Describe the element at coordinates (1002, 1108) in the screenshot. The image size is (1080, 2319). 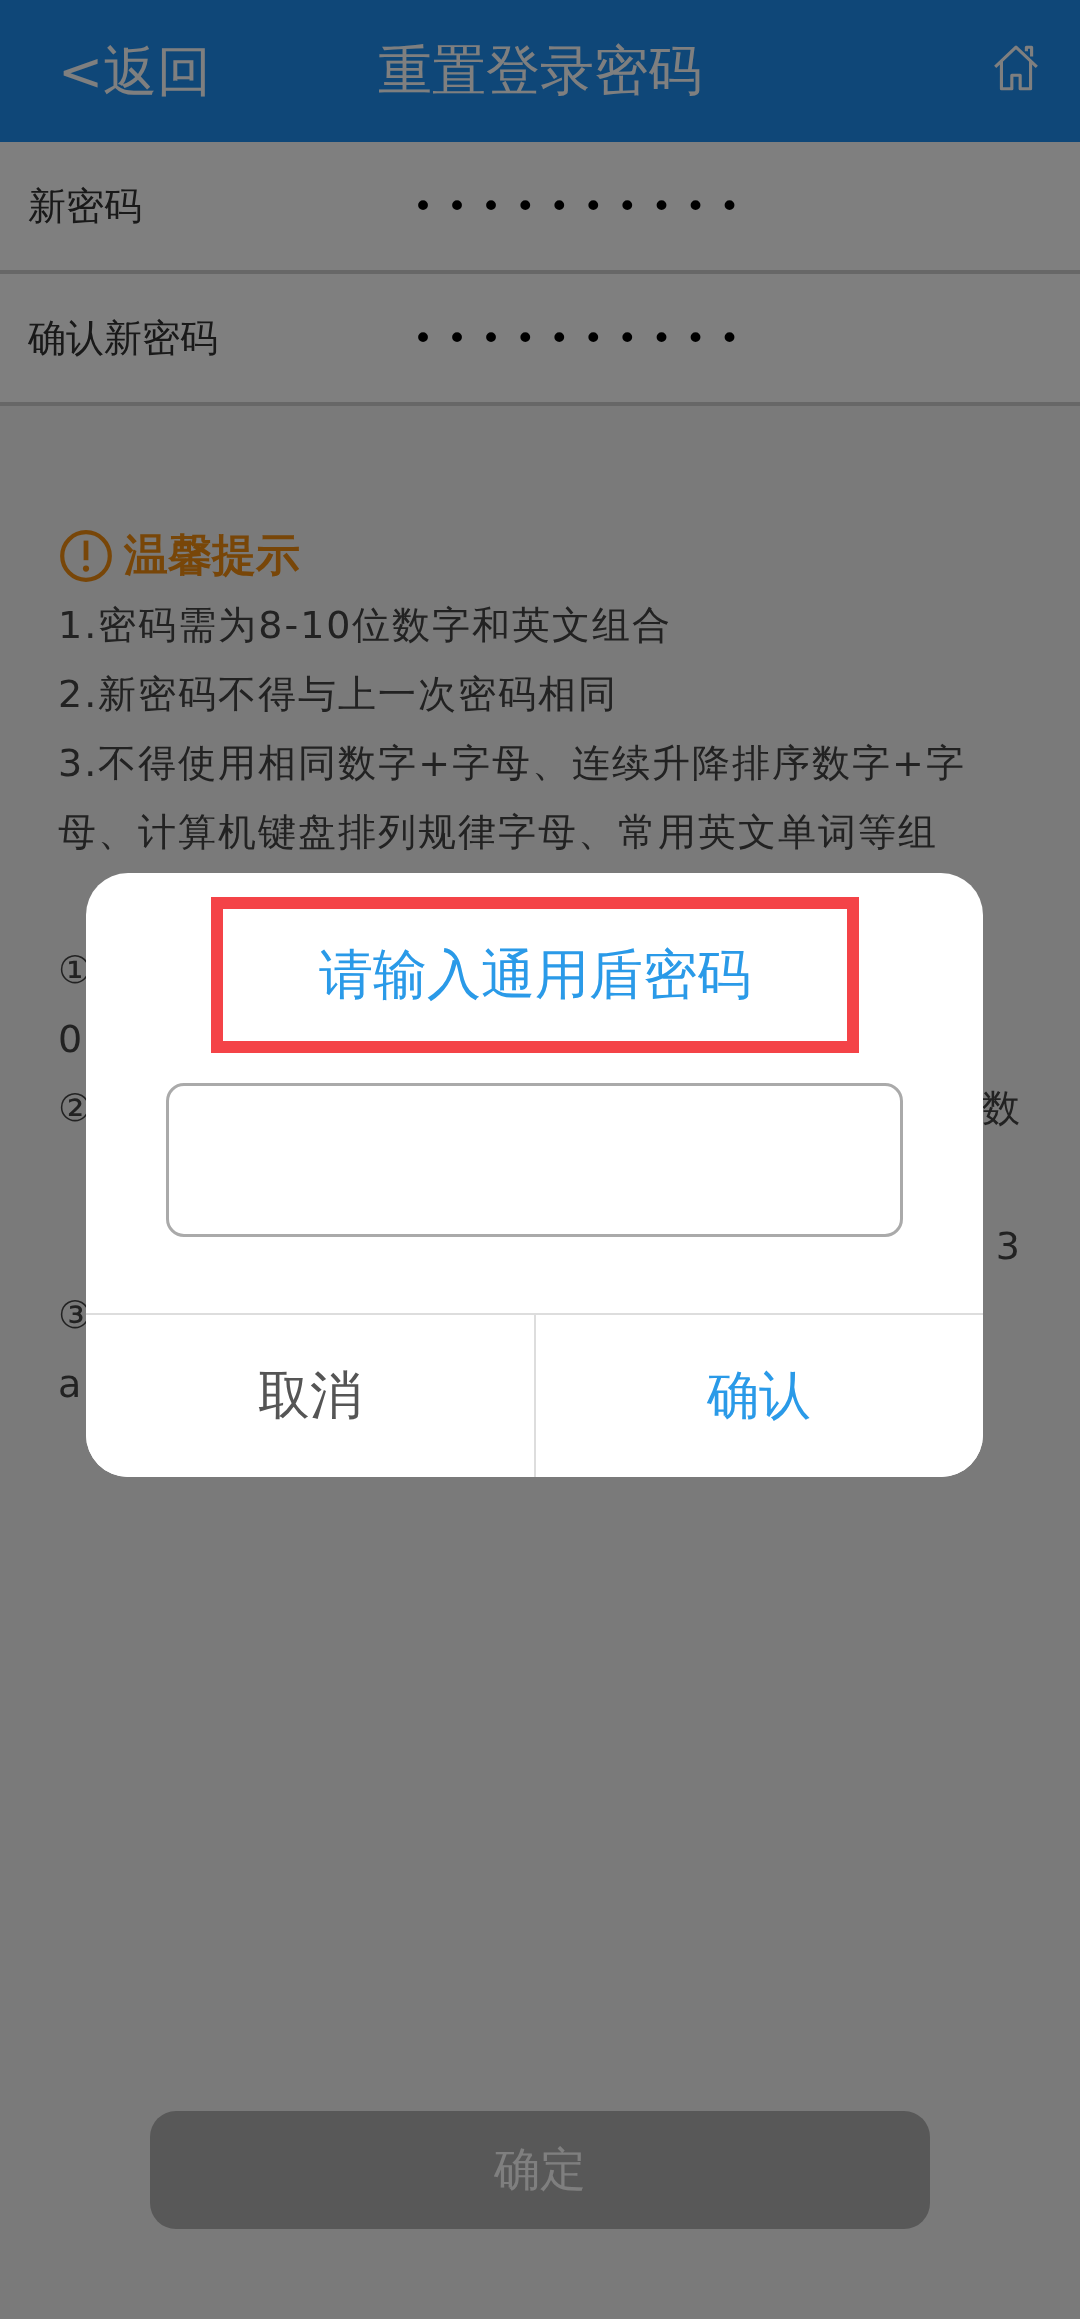
I see `tip-text: 数` at that location.